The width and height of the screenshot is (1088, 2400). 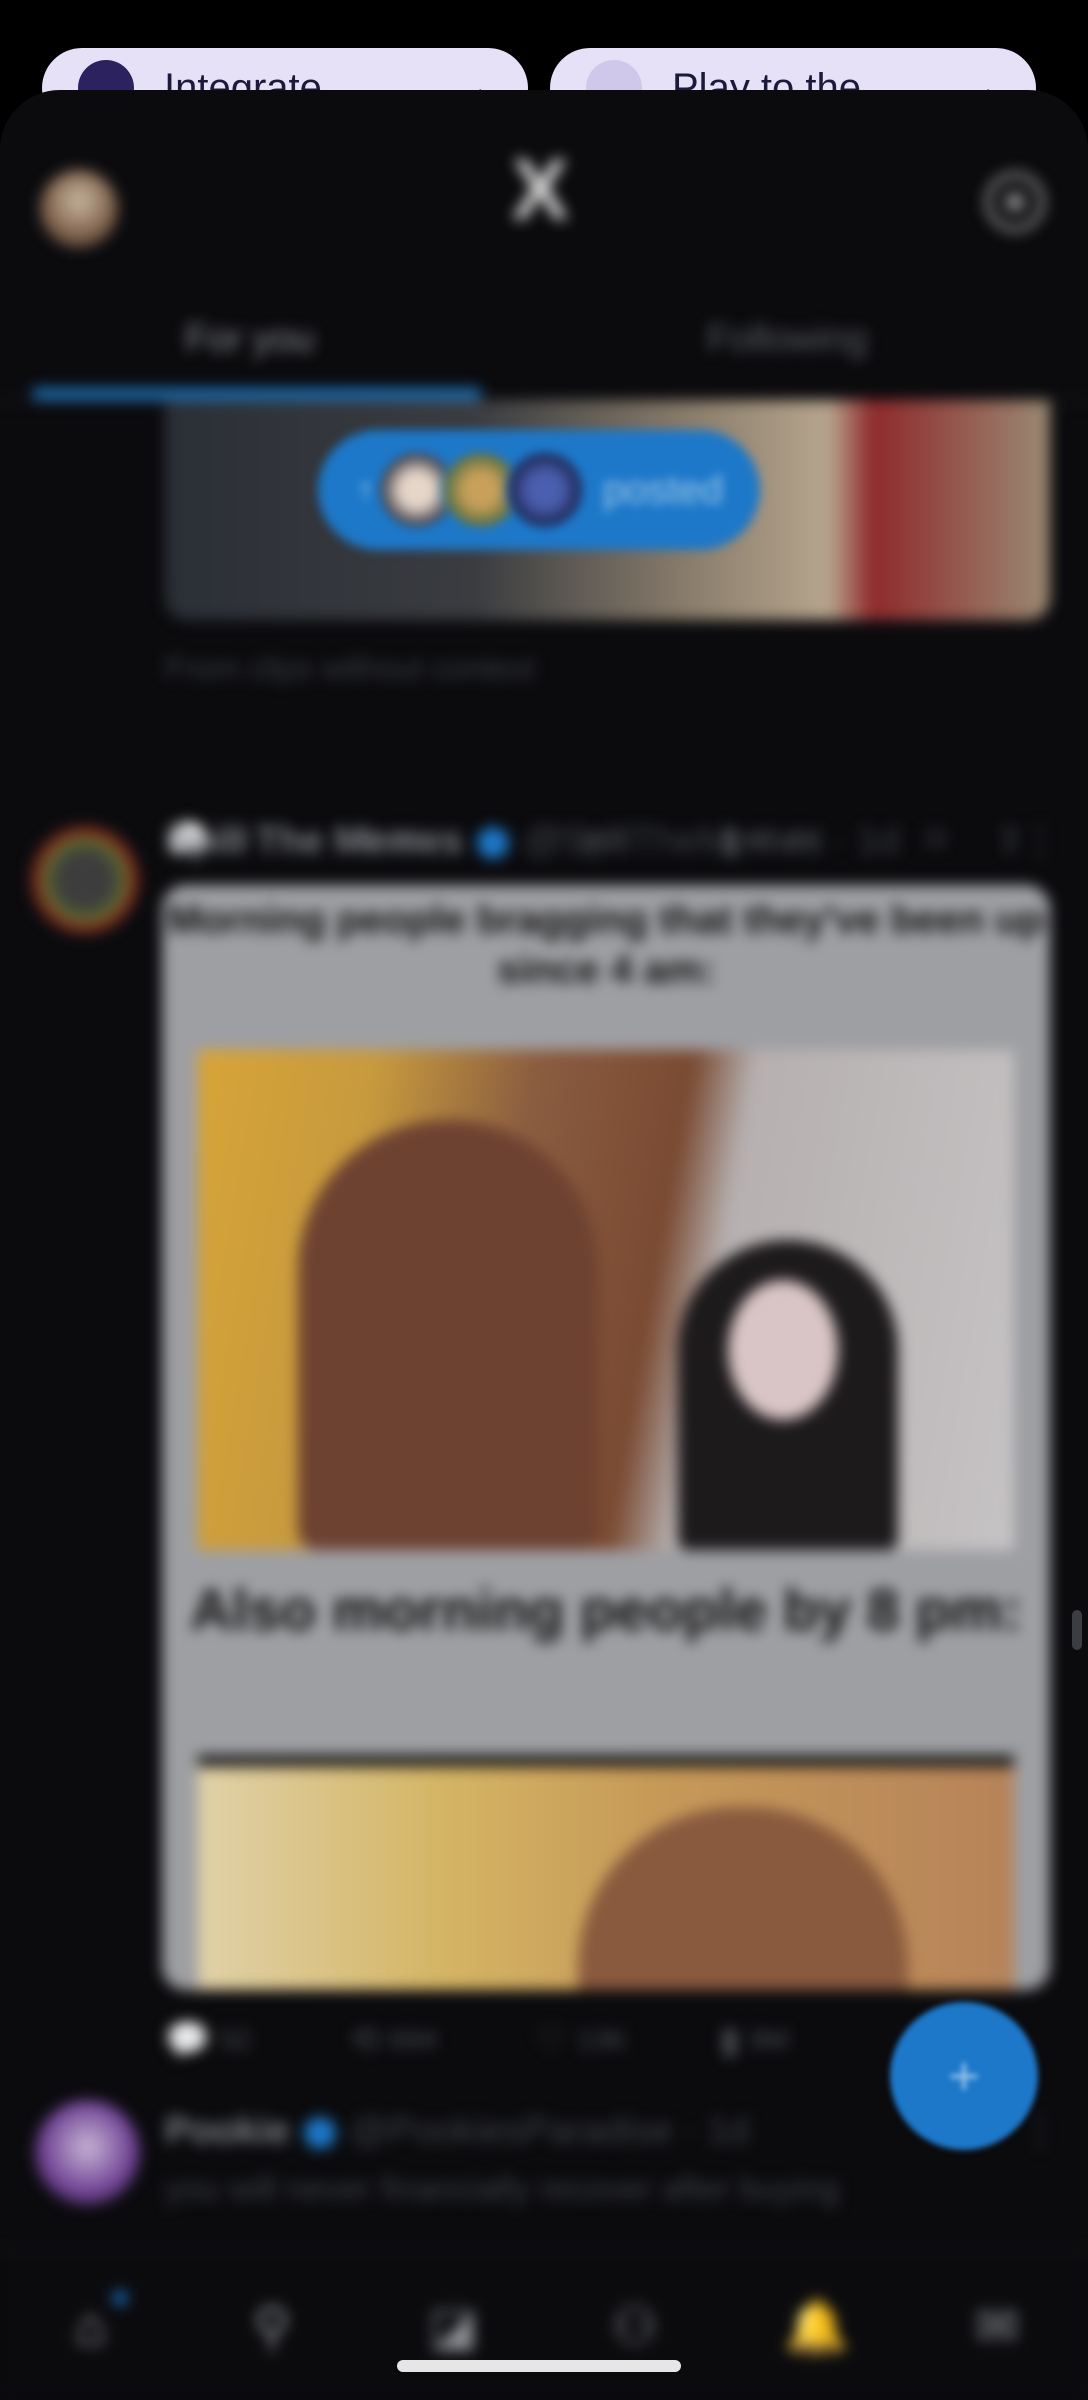 I want to click on gesture-navigation-bar, so click(x=539, y=2366).